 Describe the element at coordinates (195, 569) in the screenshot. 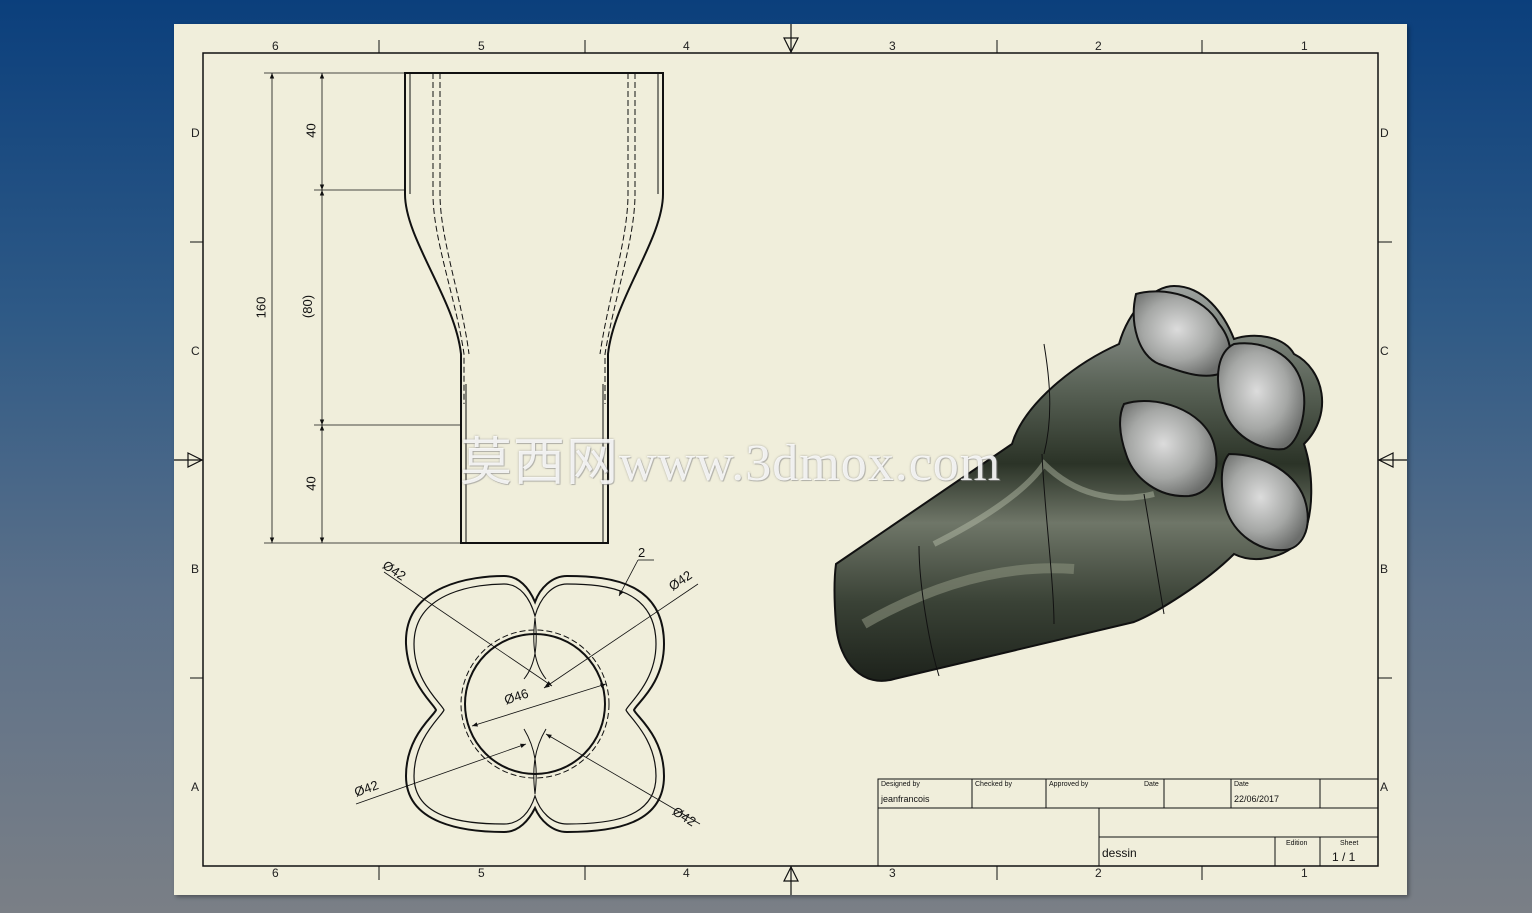

I see `zone-row-left-b: B` at that location.